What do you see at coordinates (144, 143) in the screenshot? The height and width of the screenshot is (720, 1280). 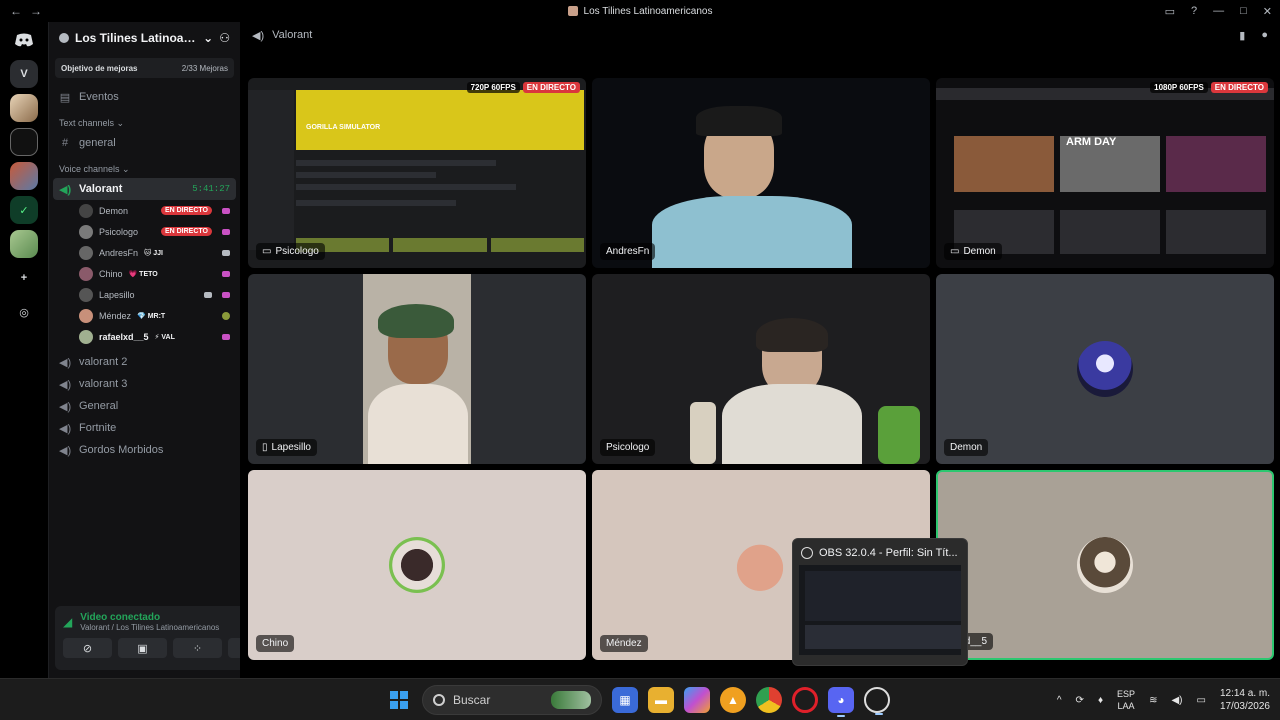 I see `channel-general: # general` at bounding box center [144, 143].